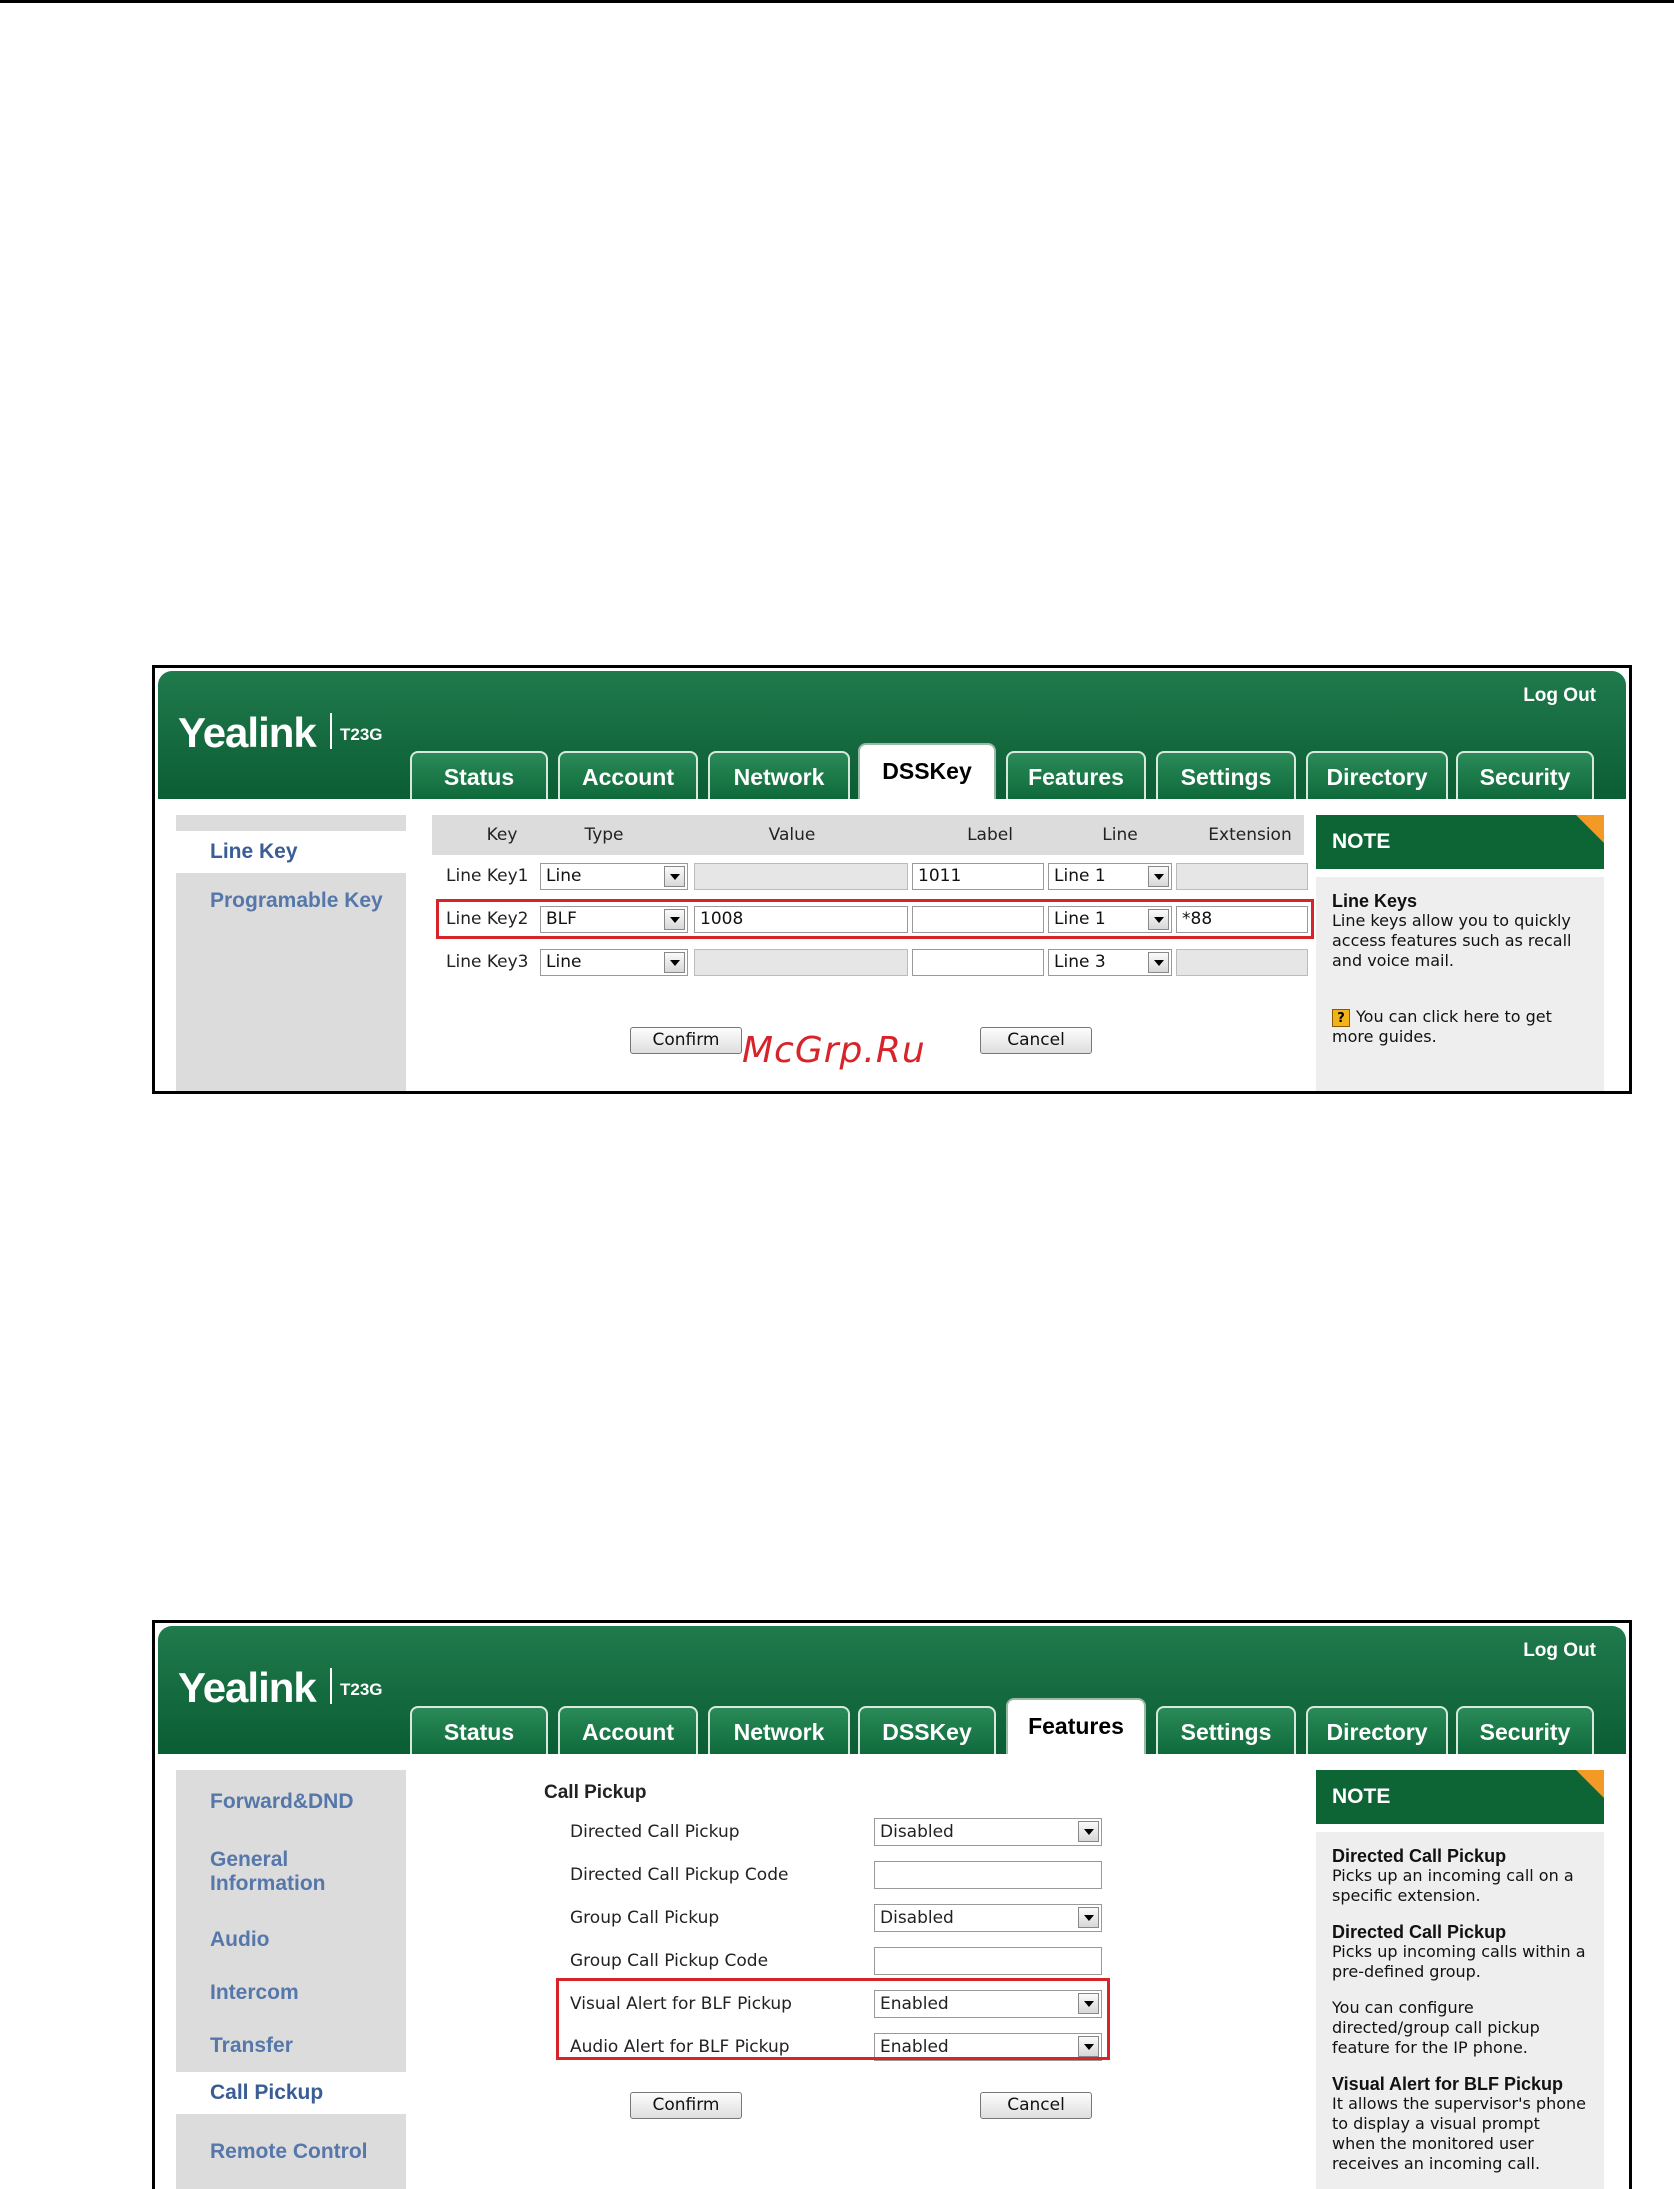  What do you see at coordinates (291, 901) in the screenshot?
I see `nav-programable-key: Programable Key` at bounding box center [291, 901].